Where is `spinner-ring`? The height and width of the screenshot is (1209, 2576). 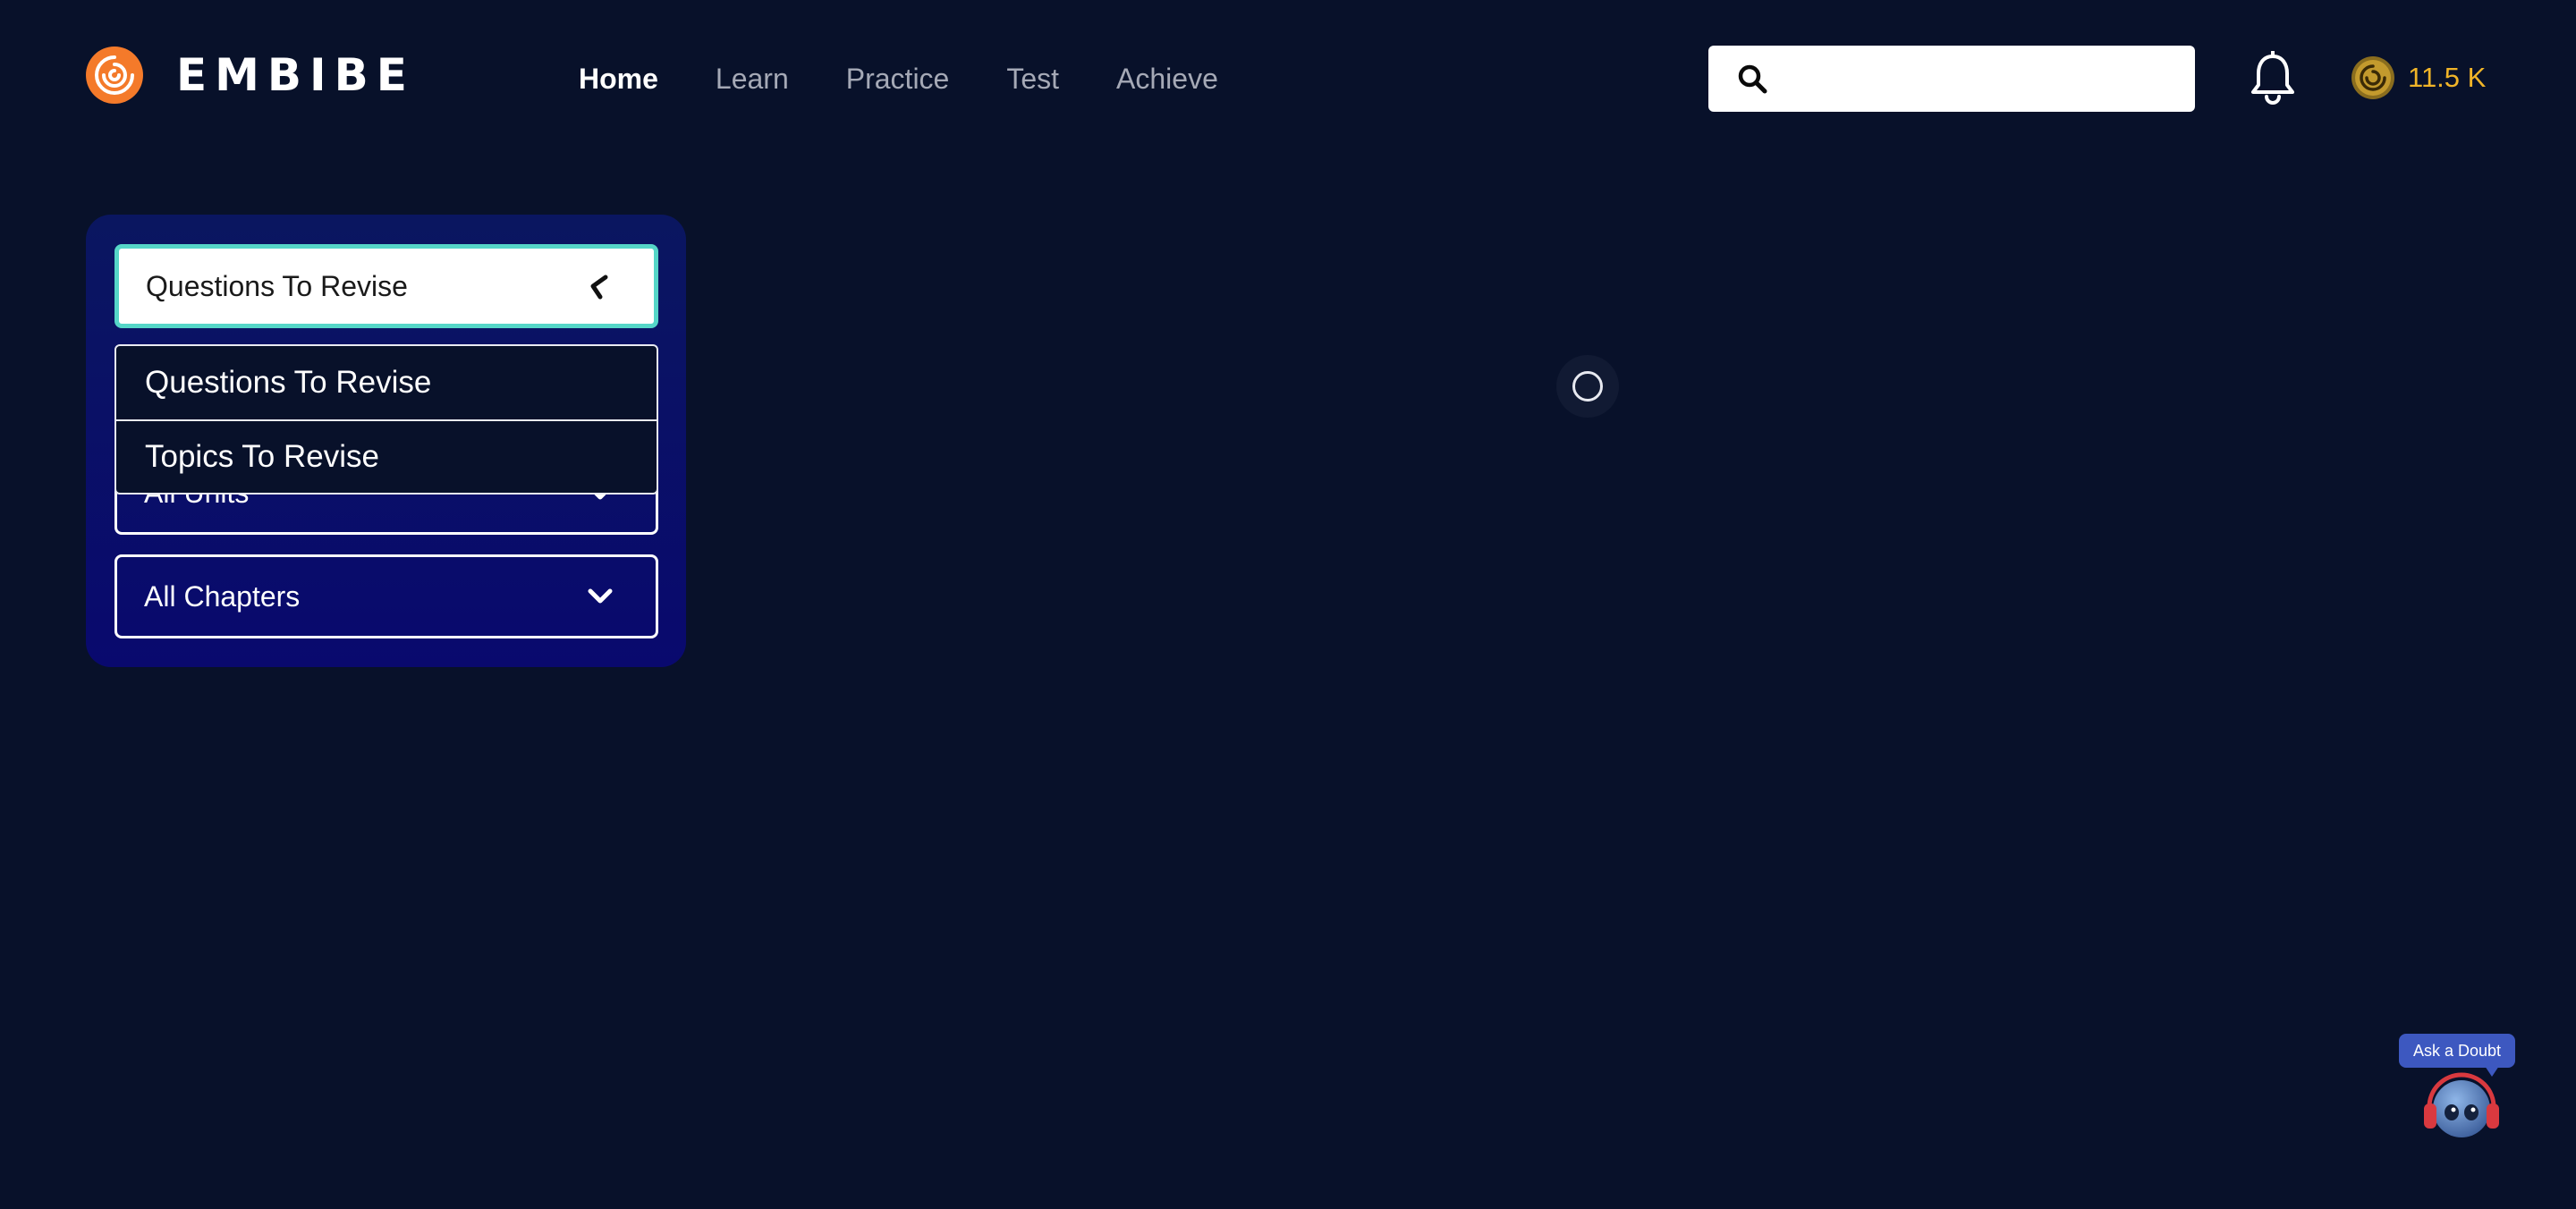 spinner-ring is located at coordinates (1587, 386).